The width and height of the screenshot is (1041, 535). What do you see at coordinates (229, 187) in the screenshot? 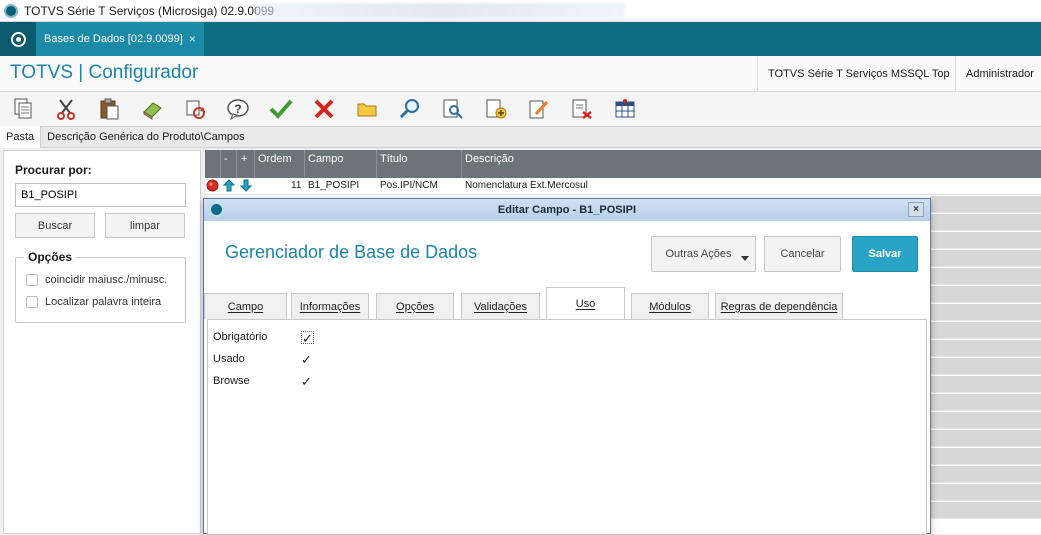
I see `move-up-icon` at bounding box center [229, 187].